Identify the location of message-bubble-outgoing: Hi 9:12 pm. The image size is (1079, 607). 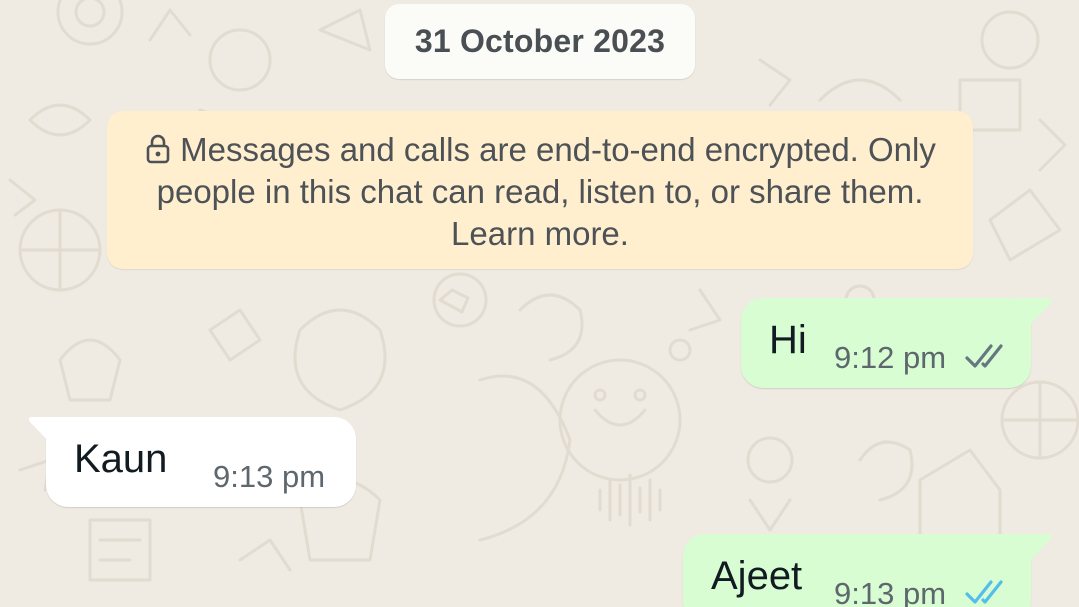
(886, 343).